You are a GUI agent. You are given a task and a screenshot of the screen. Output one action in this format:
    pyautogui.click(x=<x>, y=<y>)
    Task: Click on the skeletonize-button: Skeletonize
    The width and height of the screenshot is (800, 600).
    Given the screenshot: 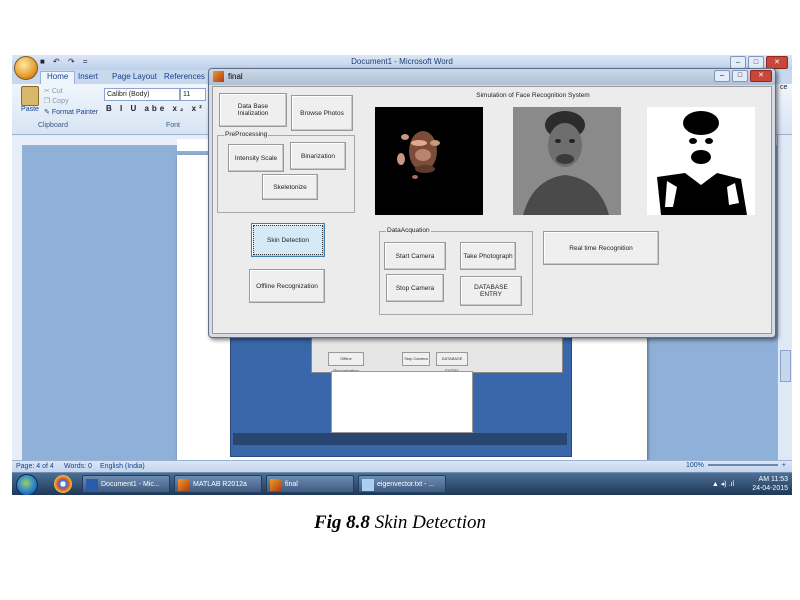 What is the action you would take?
    pyautogui.click(x=290, y=187)
    